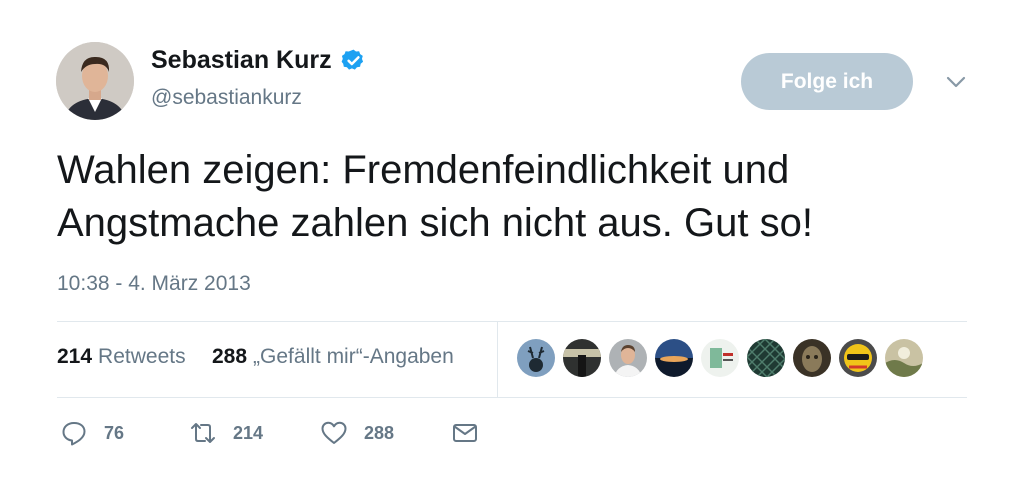 The image size is (1024, 494). I want to click on stats-bottom-divider, so click(512, 397).